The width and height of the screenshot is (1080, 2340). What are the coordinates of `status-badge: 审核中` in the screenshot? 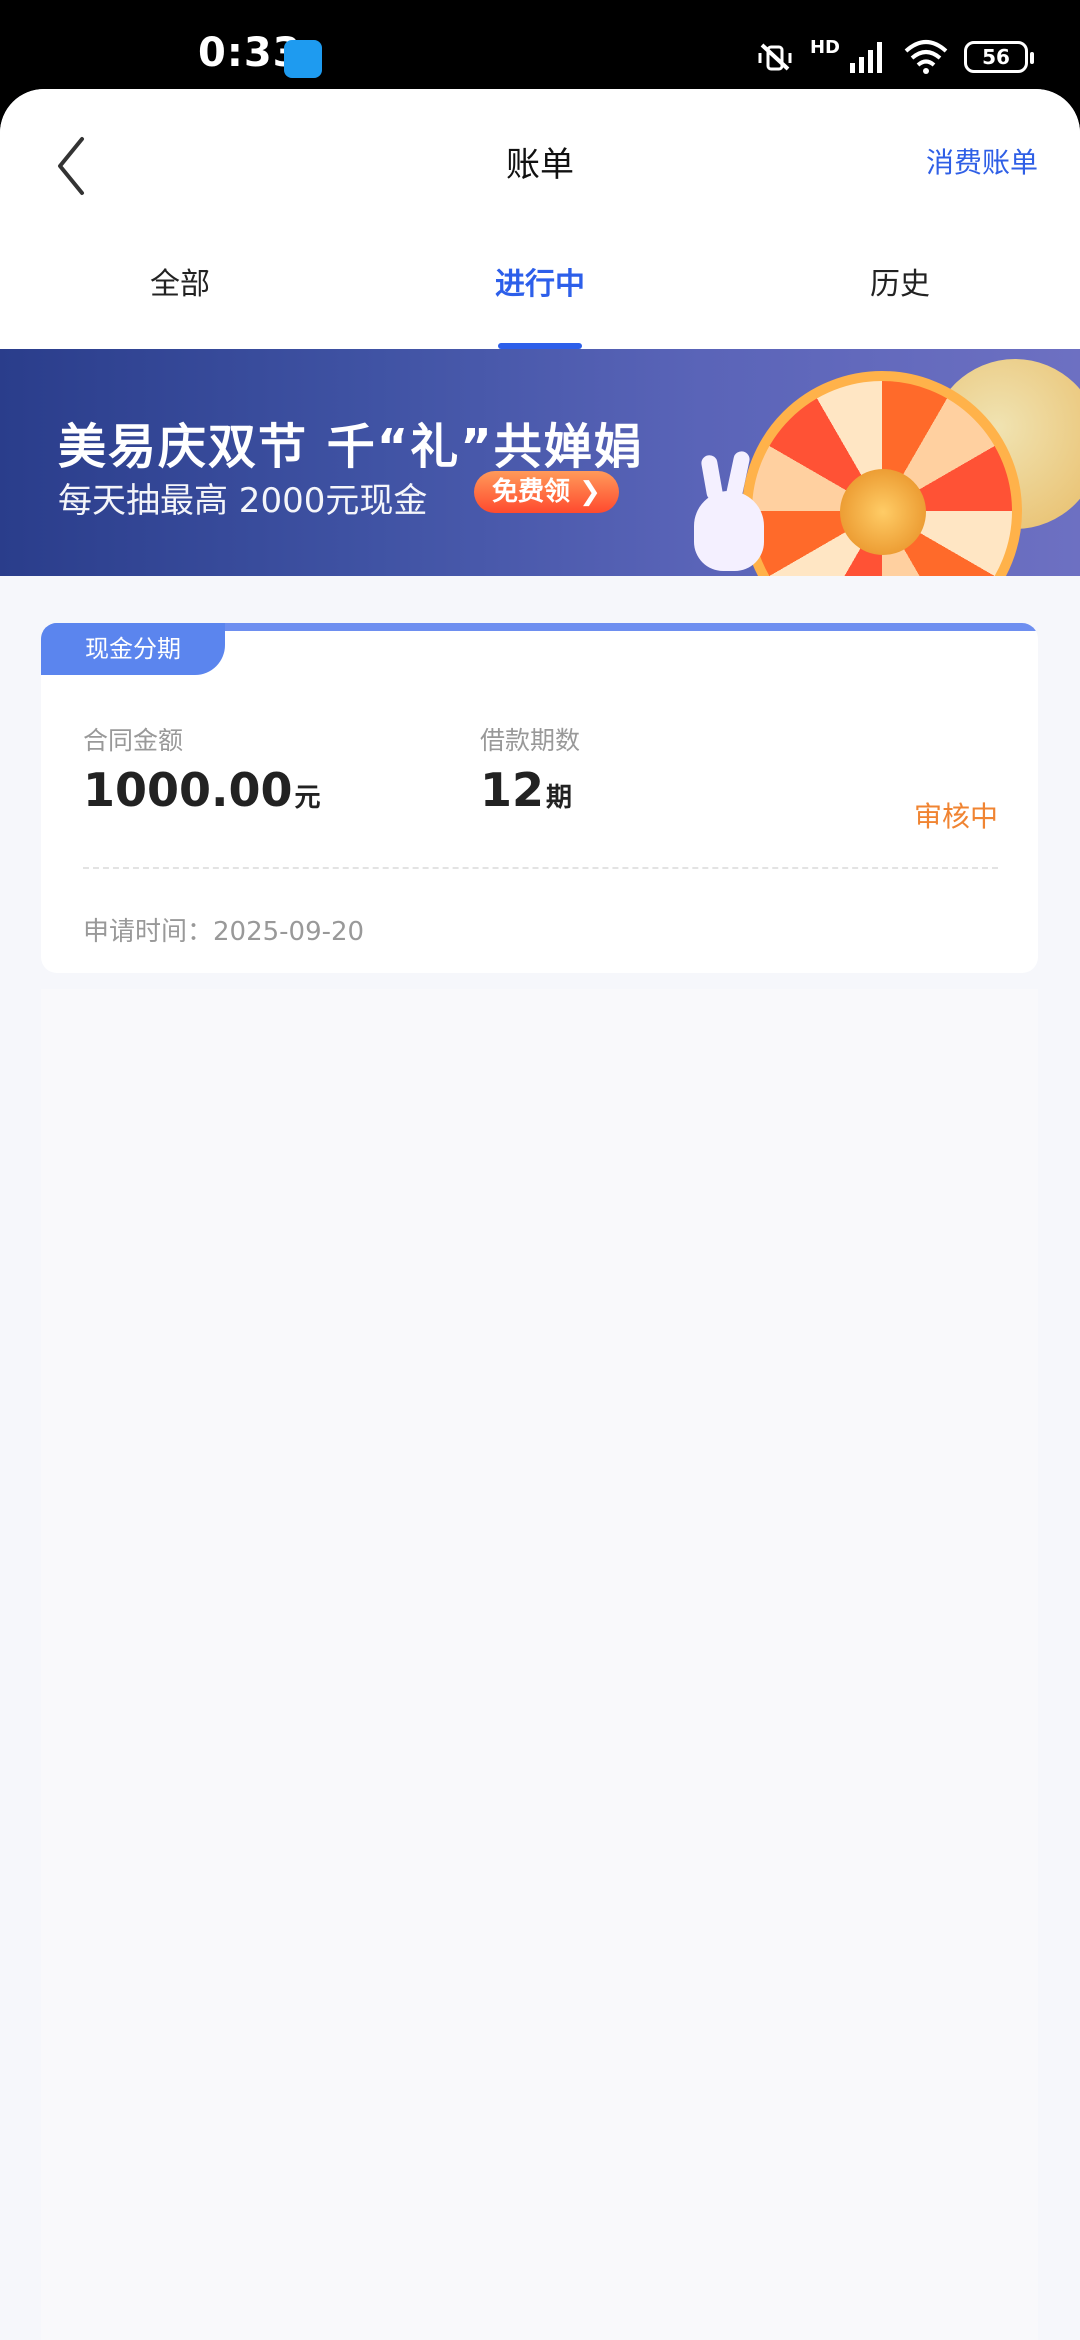 It's located at (955, 816).